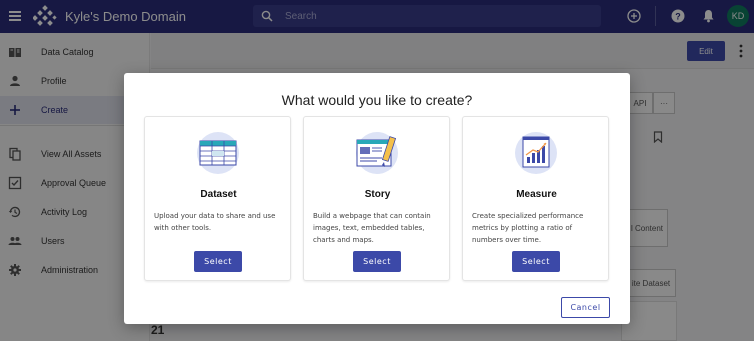 The image size is (754, 341). What do you see at coordinates (536, 261) in the screenshot?
I see `select-measure-button: Select` at bounding box center [536, 261].